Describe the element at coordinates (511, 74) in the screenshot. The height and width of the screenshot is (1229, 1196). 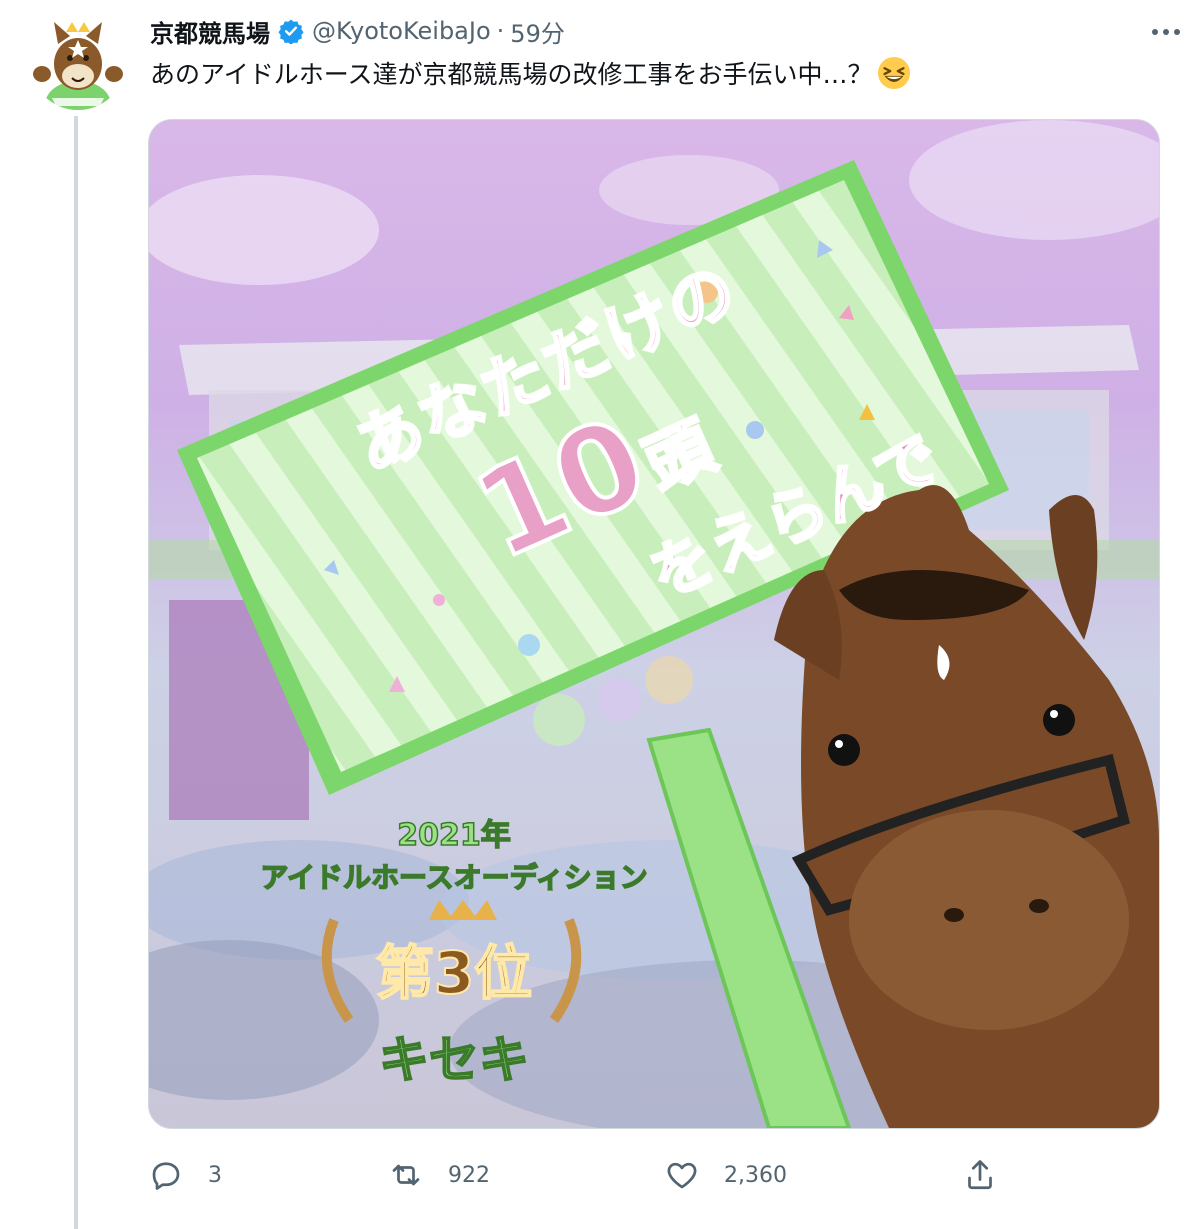
I see `tweet-body: あのアイドルホース達が京都競馬場の改修工事をお手伝い中…？` at that location.